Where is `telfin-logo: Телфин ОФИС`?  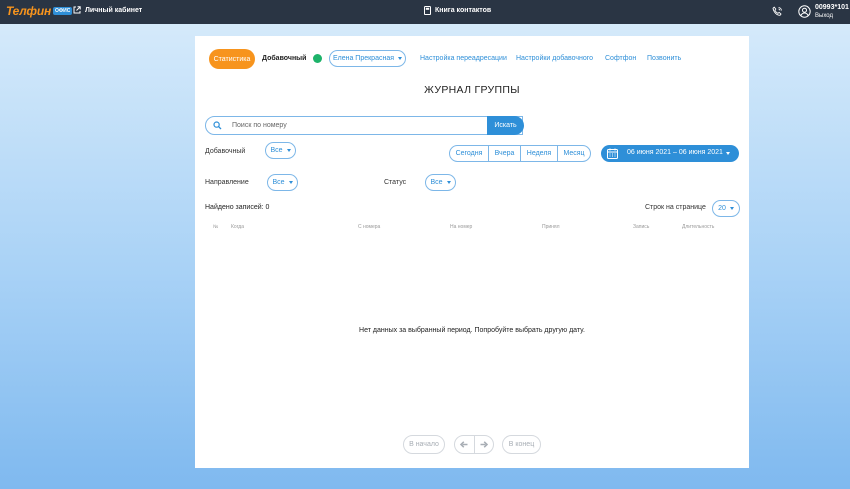
telfin-logo: Телфин ОФИС is located at coordinates (39, 11).